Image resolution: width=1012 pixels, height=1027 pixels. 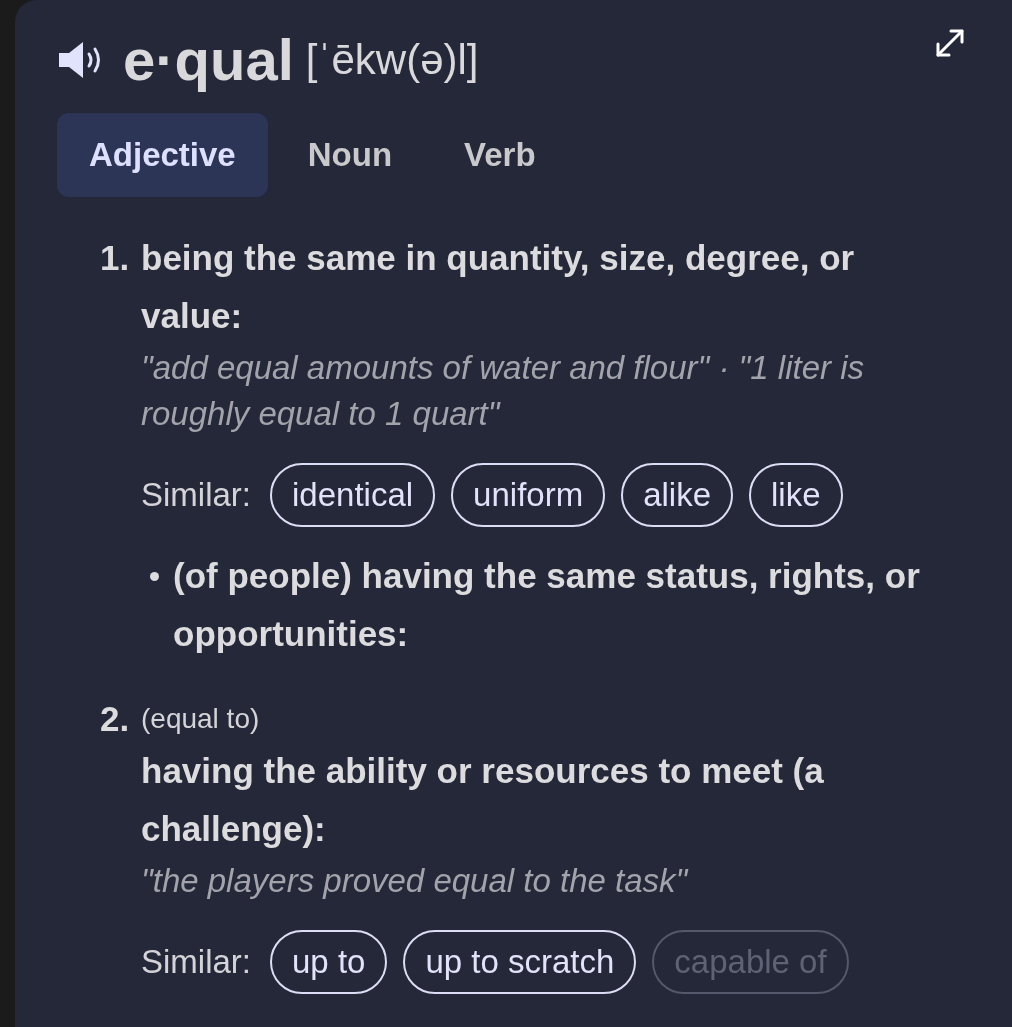 What do you see at coordinates (498, 287) in the screenshot?
I see `definition-text: being the same in quantity, size, degree, or value:` at bounding box center [498, 287].